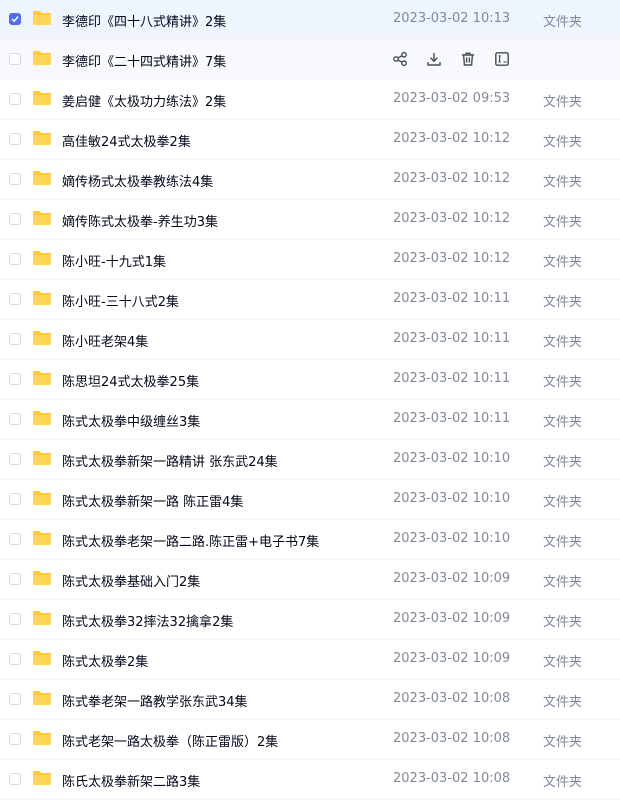 This screenshot has height=800, width=620. Describe the element at coordinates (120, 300) in the screenshot. I see `file-name: 陈小旺-三十八式2集` at that location.